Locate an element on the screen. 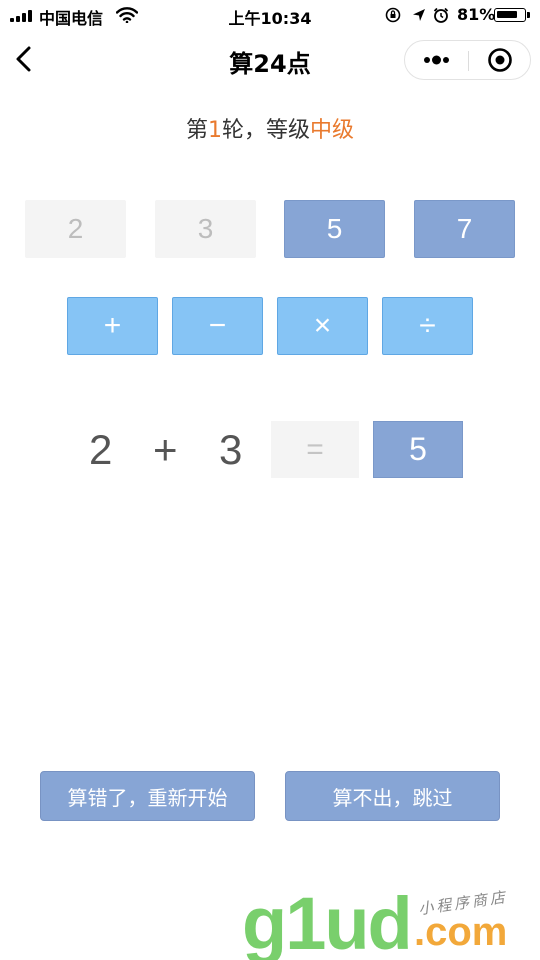 This screenshot has width=540, height=960. watermark-logo: g1ud .com 小程序商店 is located at coordinates (390, 921).